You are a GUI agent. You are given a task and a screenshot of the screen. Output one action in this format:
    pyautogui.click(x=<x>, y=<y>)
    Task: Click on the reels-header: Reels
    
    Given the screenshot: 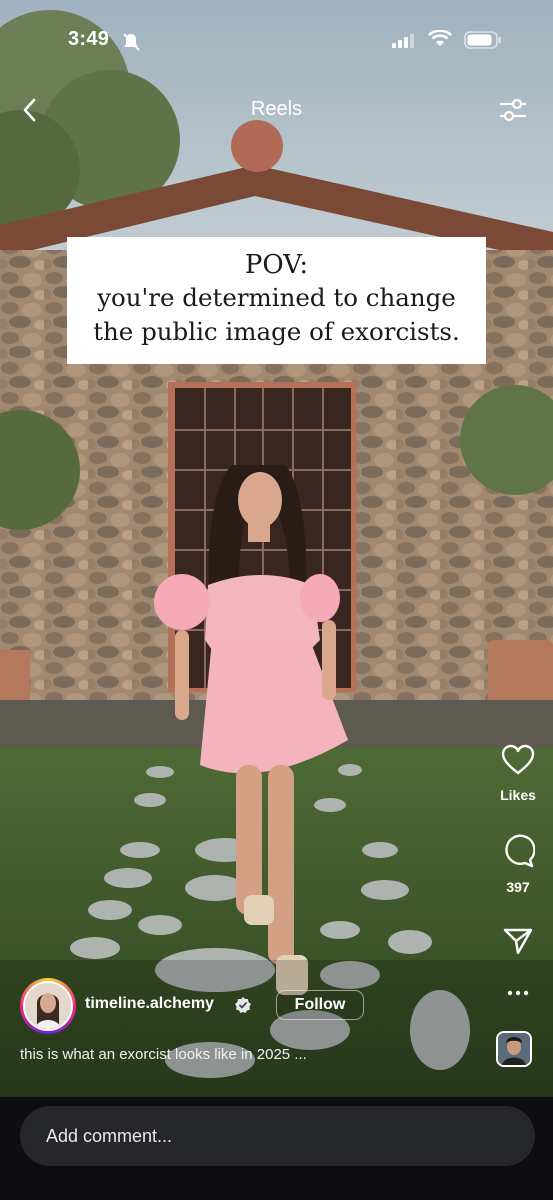 What is the action you would take?
    pyautogui.click(x=276, y=110)
    